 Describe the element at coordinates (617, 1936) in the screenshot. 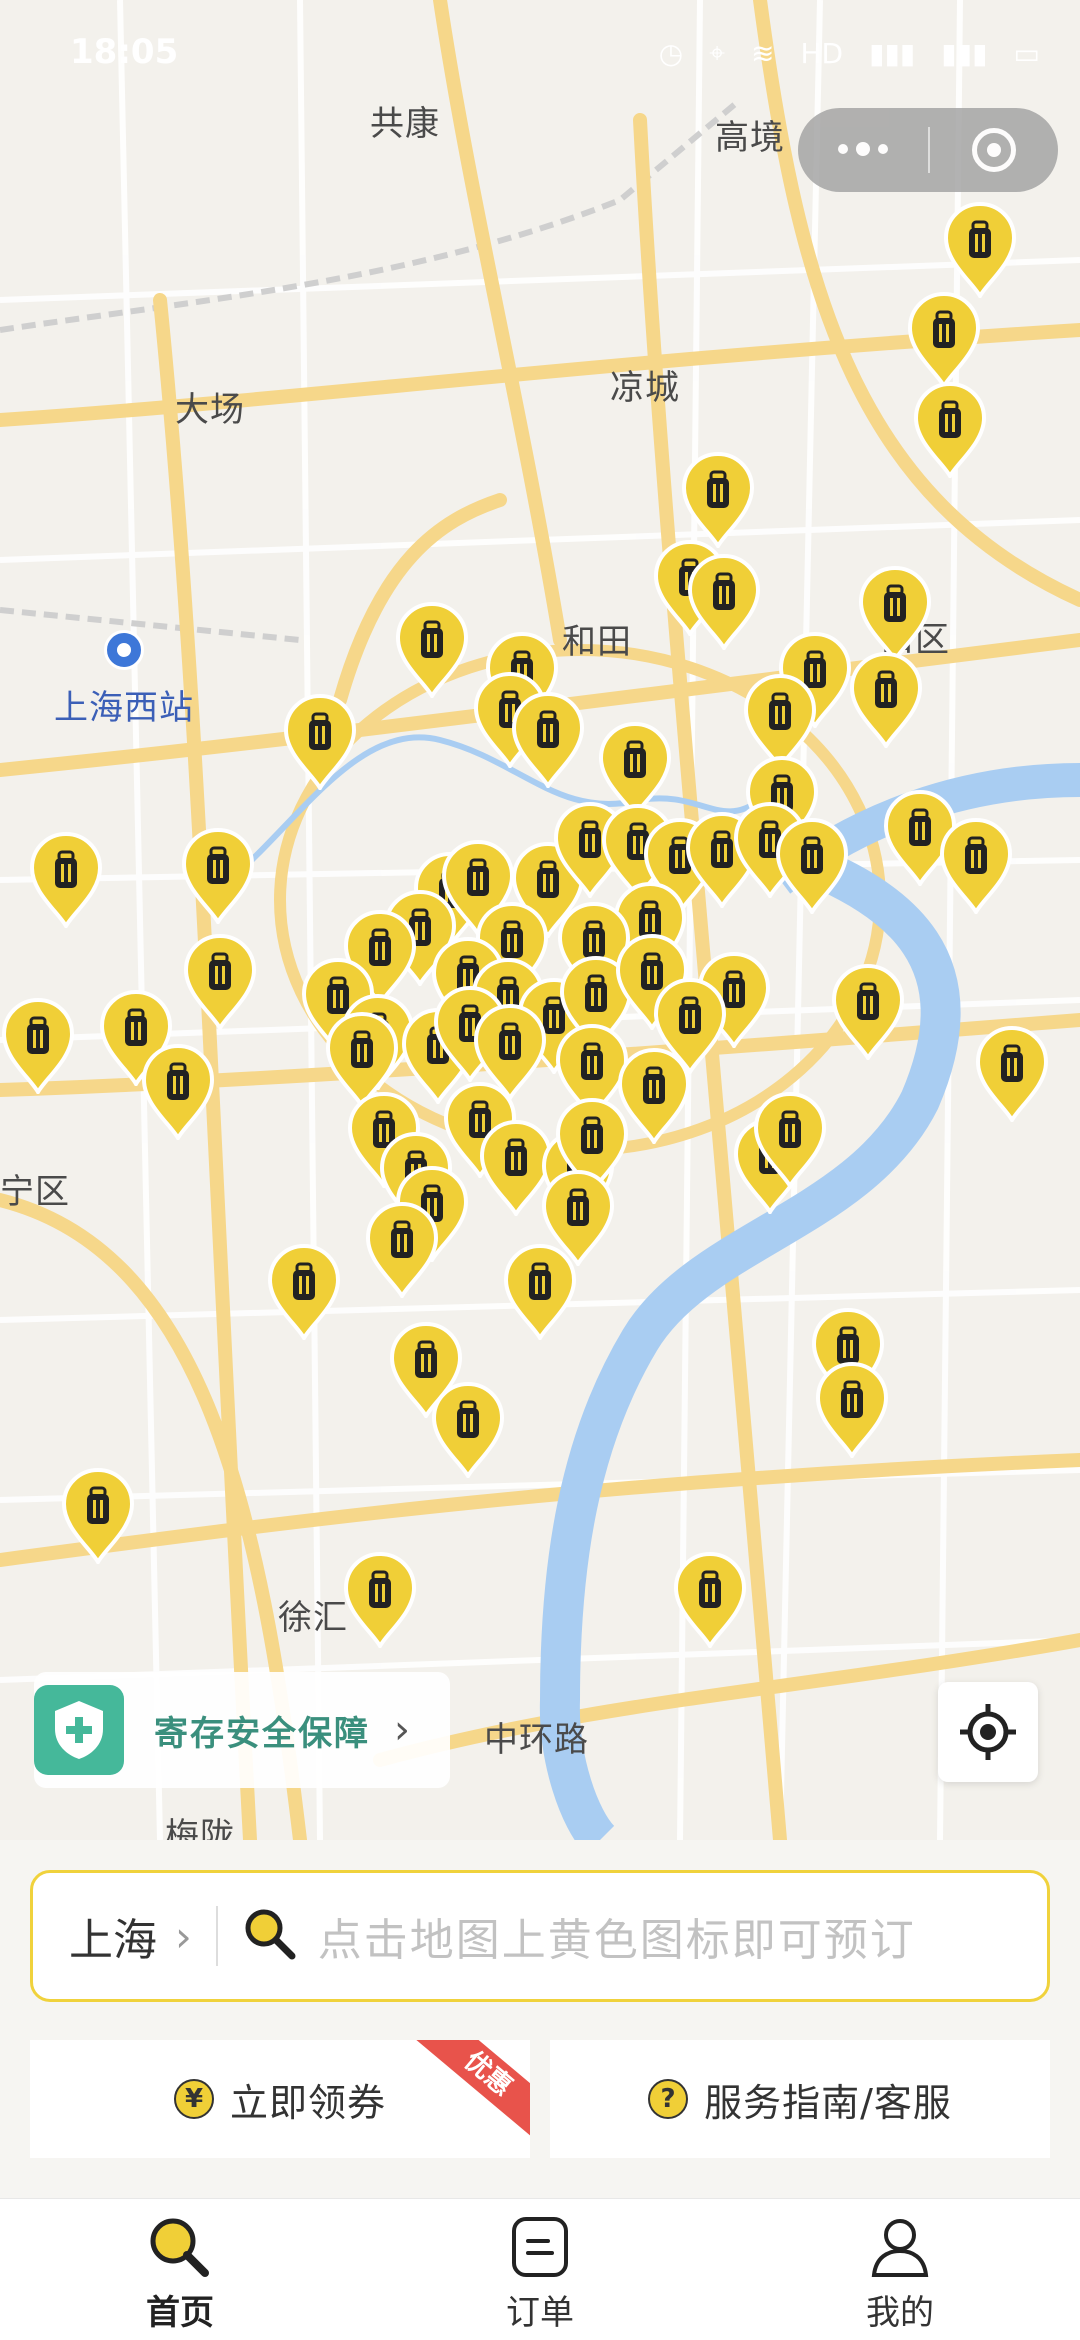

I see `search-input: 点击地图上黄色图标即可预订` at that location.